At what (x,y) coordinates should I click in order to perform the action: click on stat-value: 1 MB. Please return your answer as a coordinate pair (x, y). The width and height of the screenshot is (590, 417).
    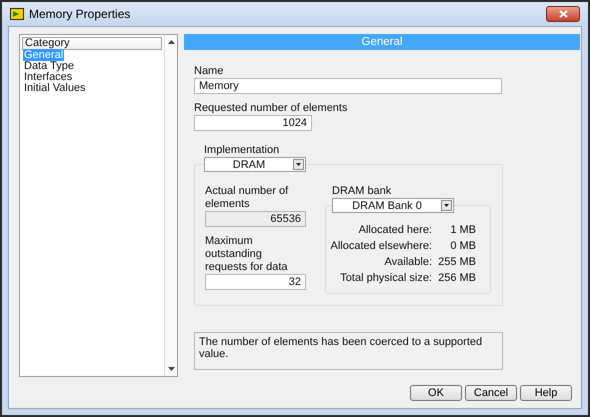
    Looking at the image, I should click on (462, 230).